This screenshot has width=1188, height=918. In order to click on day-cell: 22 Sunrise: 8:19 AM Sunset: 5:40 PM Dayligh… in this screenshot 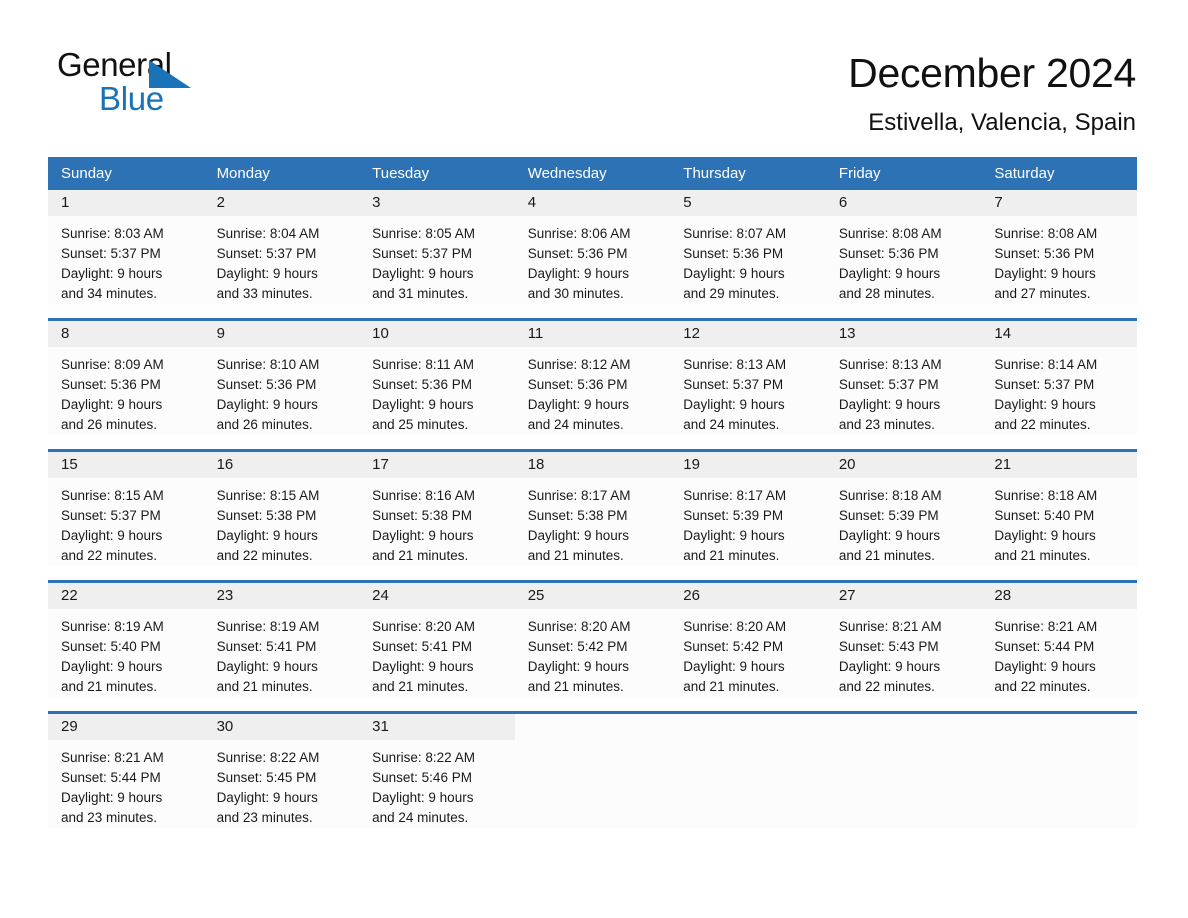, I will do `click(126, 640)`.